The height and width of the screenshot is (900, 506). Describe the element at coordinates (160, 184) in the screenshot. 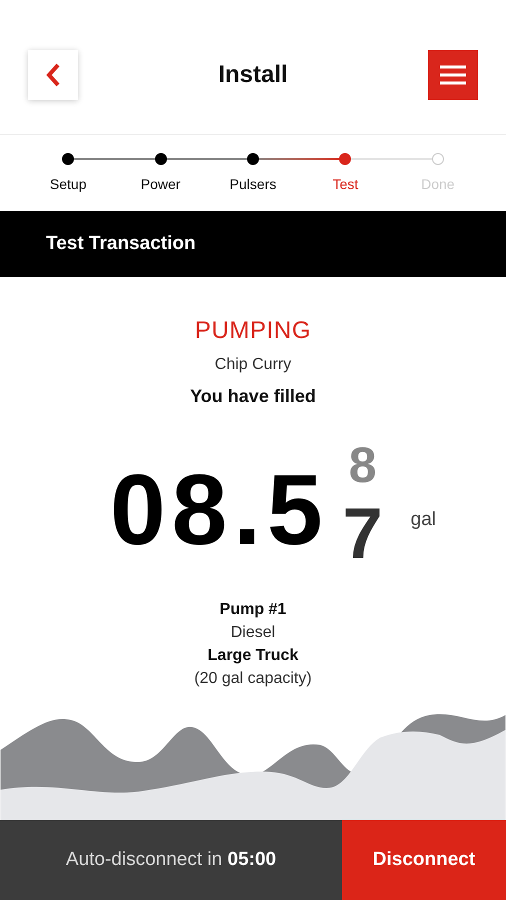

I see `step-label: Power` at that location.